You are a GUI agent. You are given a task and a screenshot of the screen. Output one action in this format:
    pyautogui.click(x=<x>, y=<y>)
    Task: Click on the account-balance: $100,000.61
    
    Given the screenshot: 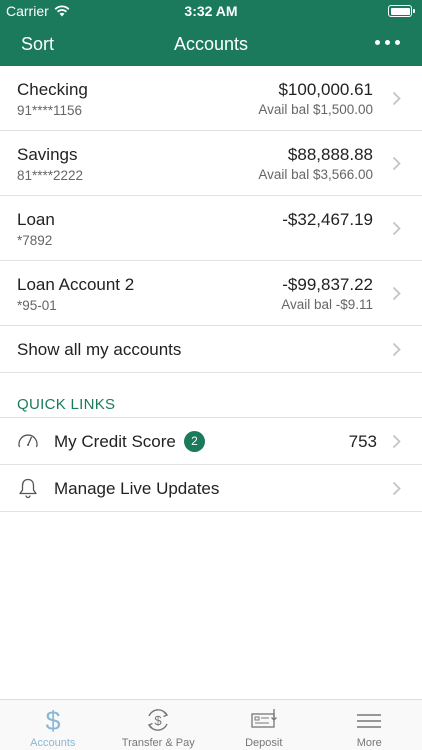 What is the action you would take?
    pyautogui.click(x=325, y=89)
    